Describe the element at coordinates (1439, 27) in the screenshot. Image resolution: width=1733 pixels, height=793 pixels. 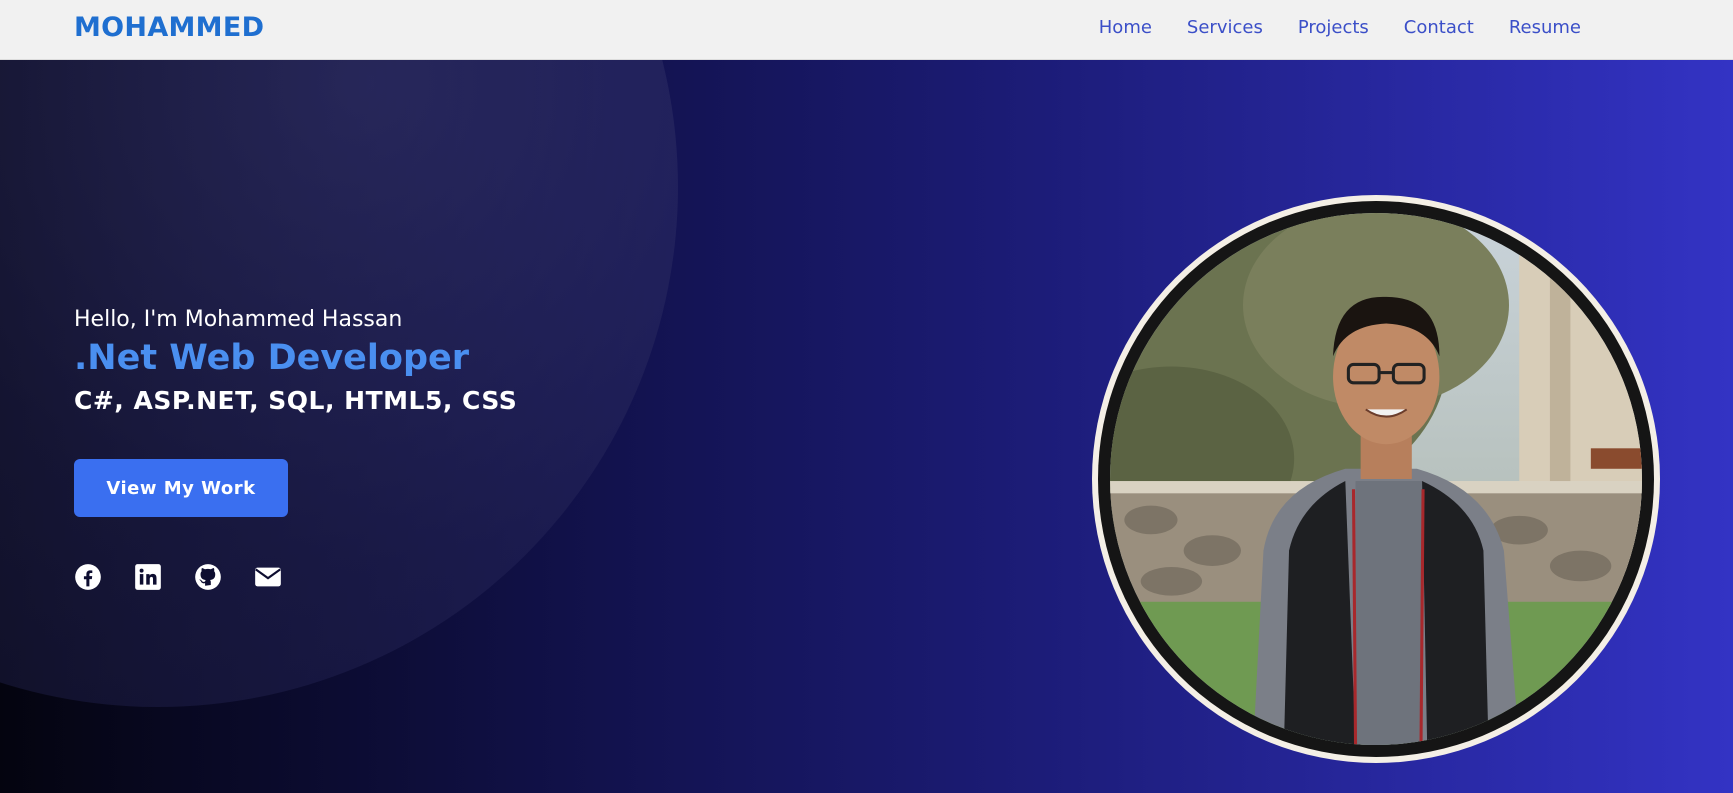
I see `nav-link-contact: Contact` at that location.